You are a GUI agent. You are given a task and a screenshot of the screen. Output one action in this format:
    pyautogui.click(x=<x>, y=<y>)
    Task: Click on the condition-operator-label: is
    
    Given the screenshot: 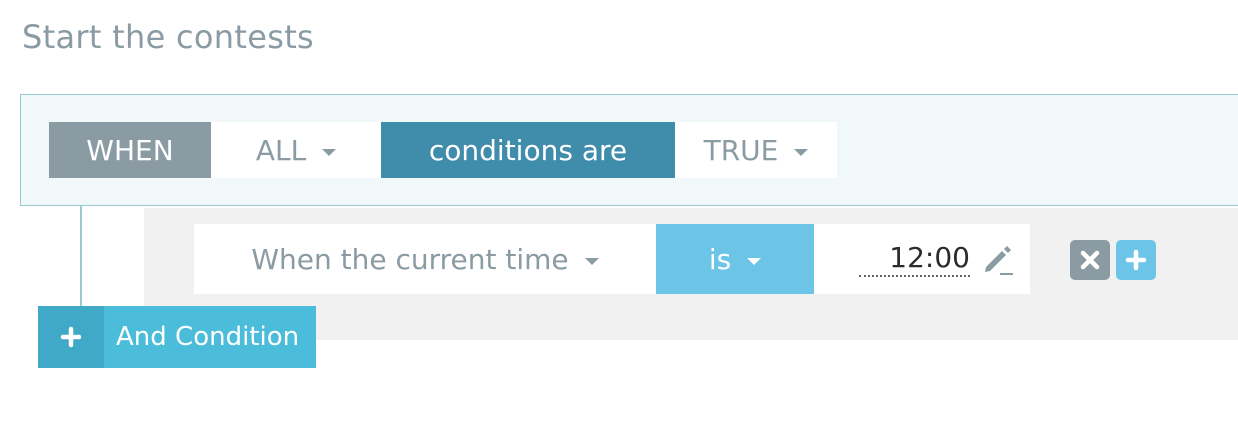 What is the action you would take?
    pyautogui.click(x=720, y=259)
    